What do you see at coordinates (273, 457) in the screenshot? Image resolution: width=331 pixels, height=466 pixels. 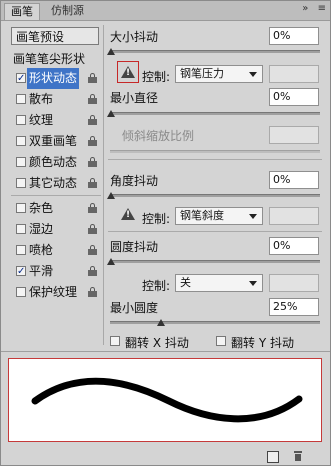 I see `new-brush-icon` at bounding box center [273, 457].